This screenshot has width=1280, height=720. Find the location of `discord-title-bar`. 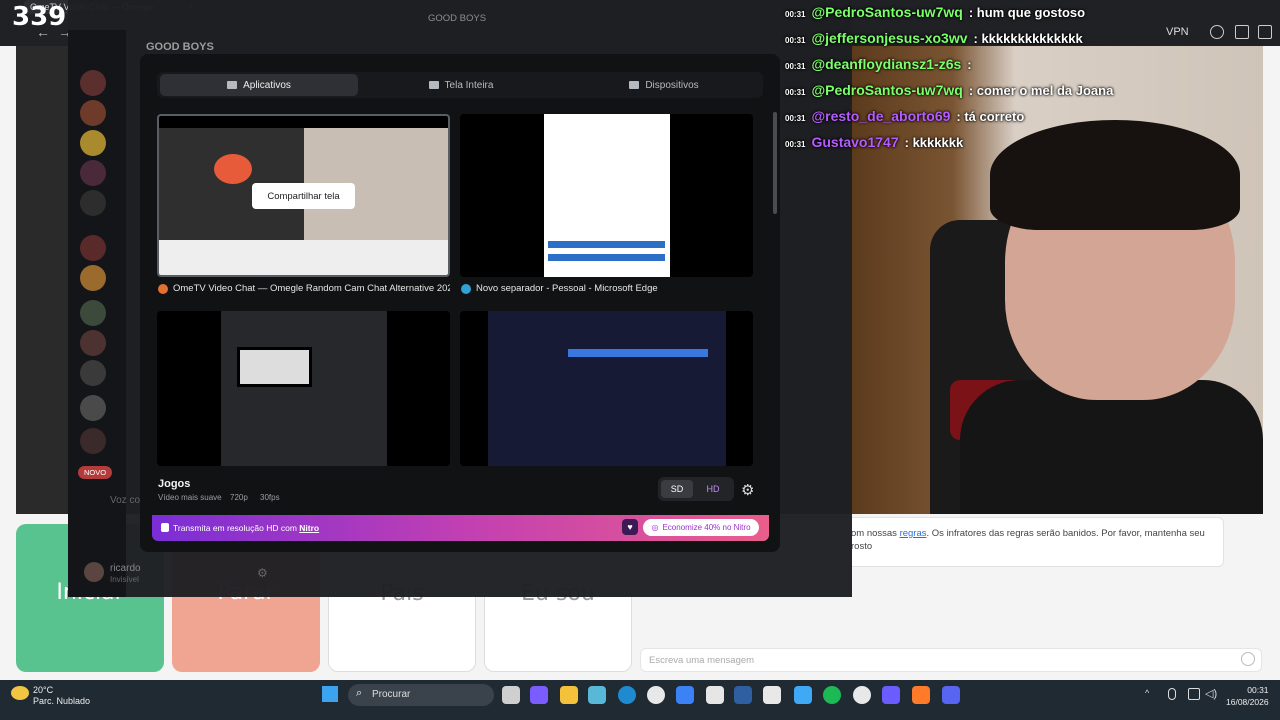

discord-title-bar is located at coordinates (489, 20).